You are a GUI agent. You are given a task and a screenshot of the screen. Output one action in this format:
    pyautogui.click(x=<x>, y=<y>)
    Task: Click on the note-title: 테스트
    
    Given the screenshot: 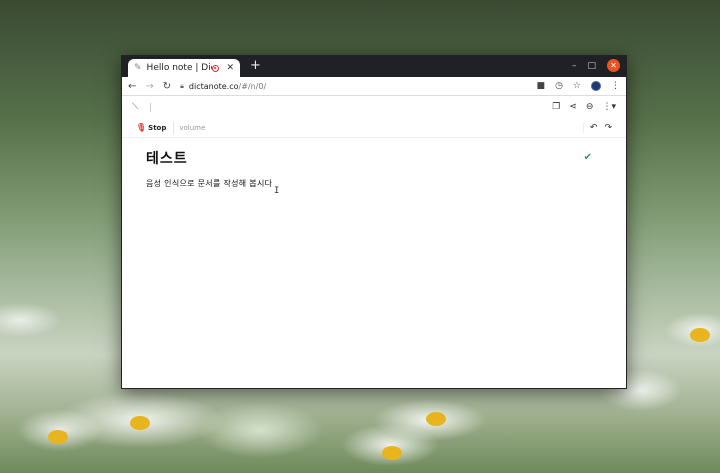 What is the action you would take?
    pyautogui.click(x=374, y=158)
    